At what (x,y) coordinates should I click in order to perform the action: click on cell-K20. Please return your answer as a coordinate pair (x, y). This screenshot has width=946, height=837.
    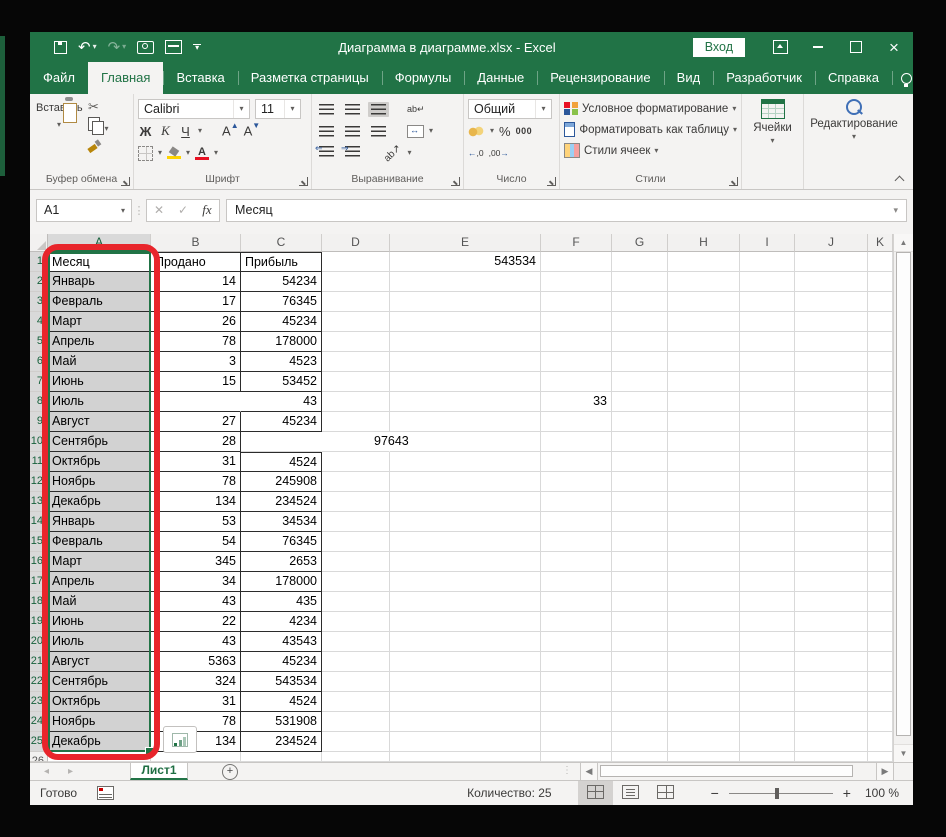
    Looking at the image, I should click on (880, 642).